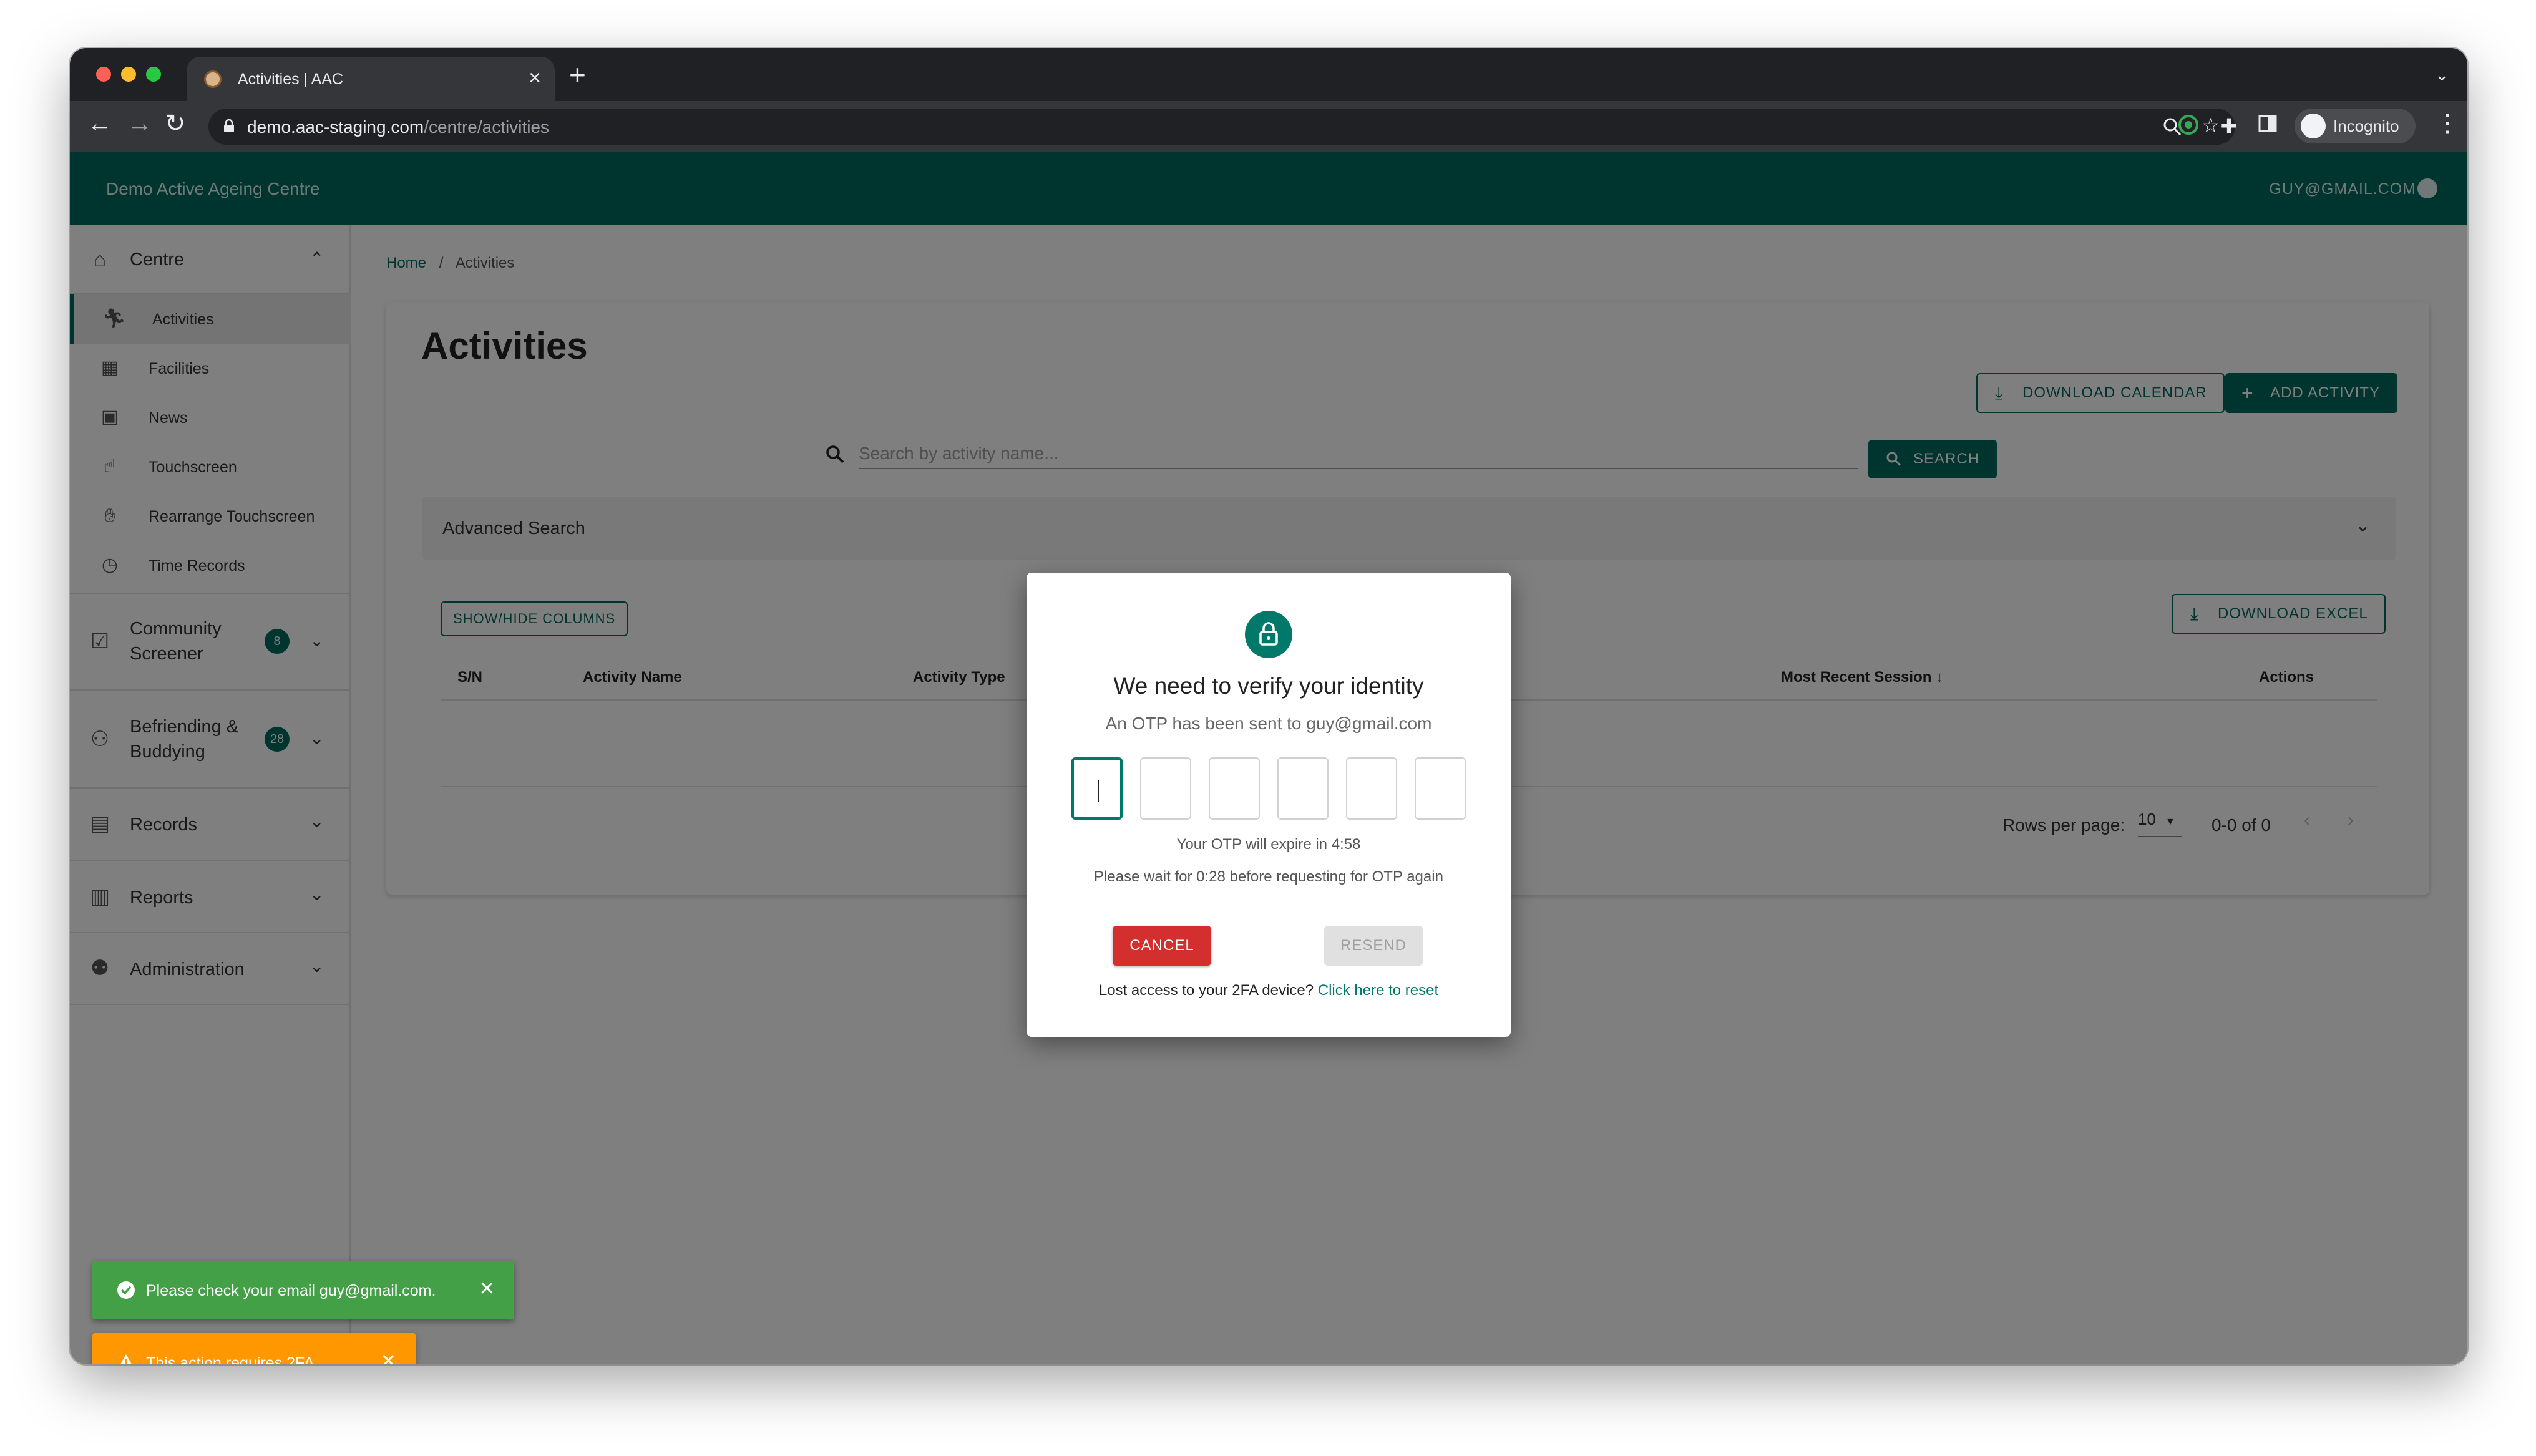 This screenshot has width=2536, height=1456. What do you see at coordinates (1221, 127) in the screenshot?
I see `address-bar: demo.aac-staging.com/centre/activities ☆` at bounding box center [1221, 127].